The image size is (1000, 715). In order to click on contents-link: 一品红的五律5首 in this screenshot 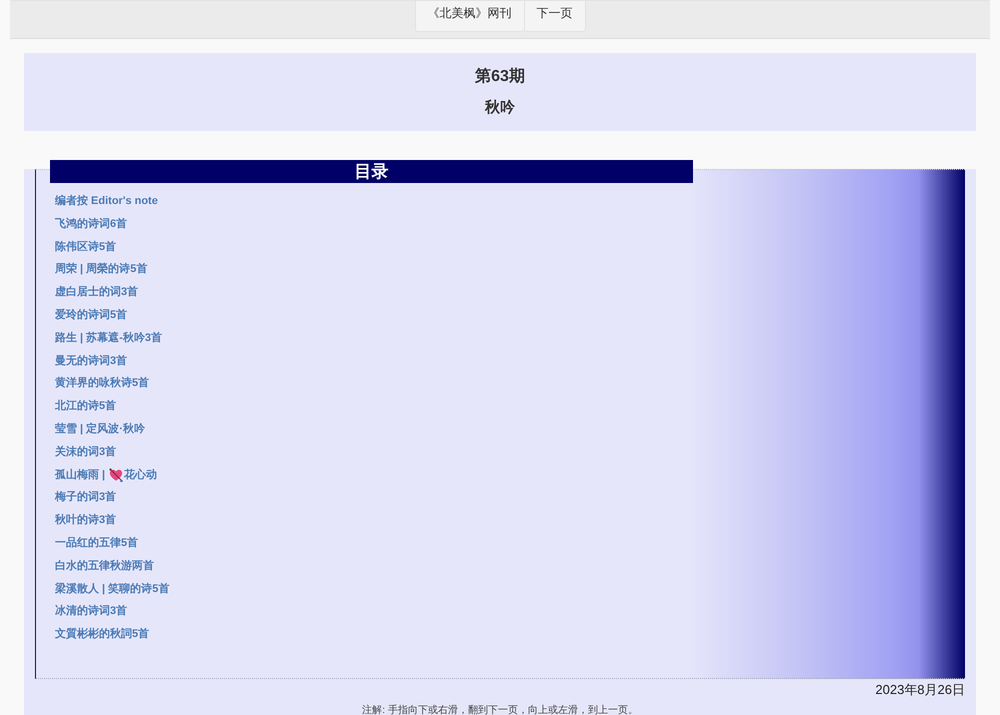, I will do `click(96, 543)`.